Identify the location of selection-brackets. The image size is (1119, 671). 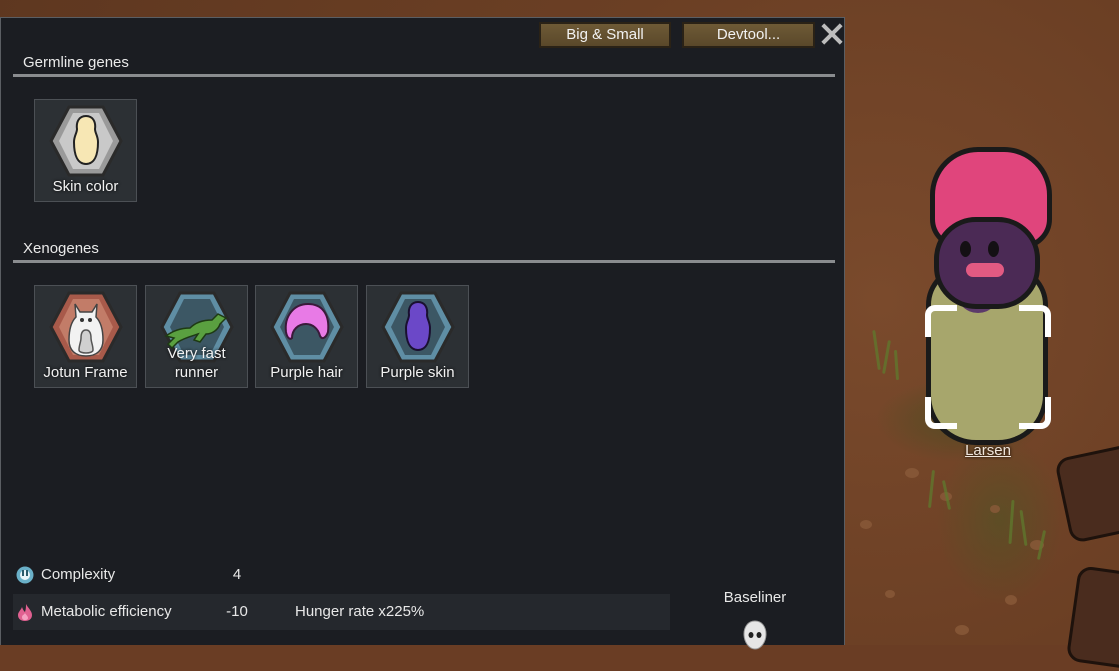
(988, 367).